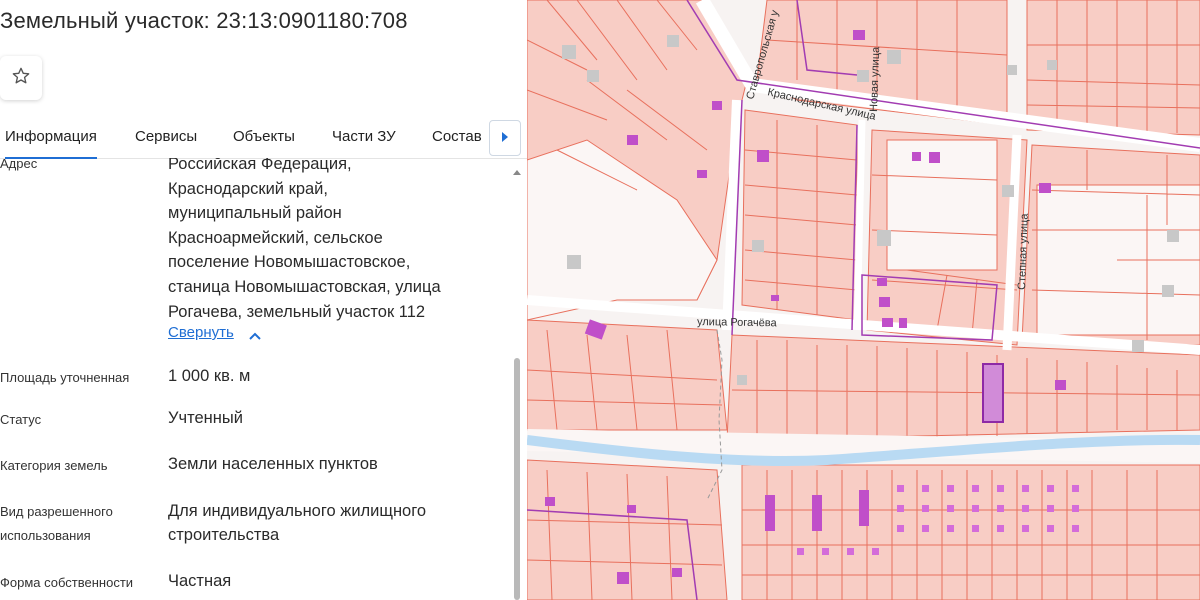 The image size is (1200, 600). I want to click on address-line: муниципальный район, so click(255, 213).